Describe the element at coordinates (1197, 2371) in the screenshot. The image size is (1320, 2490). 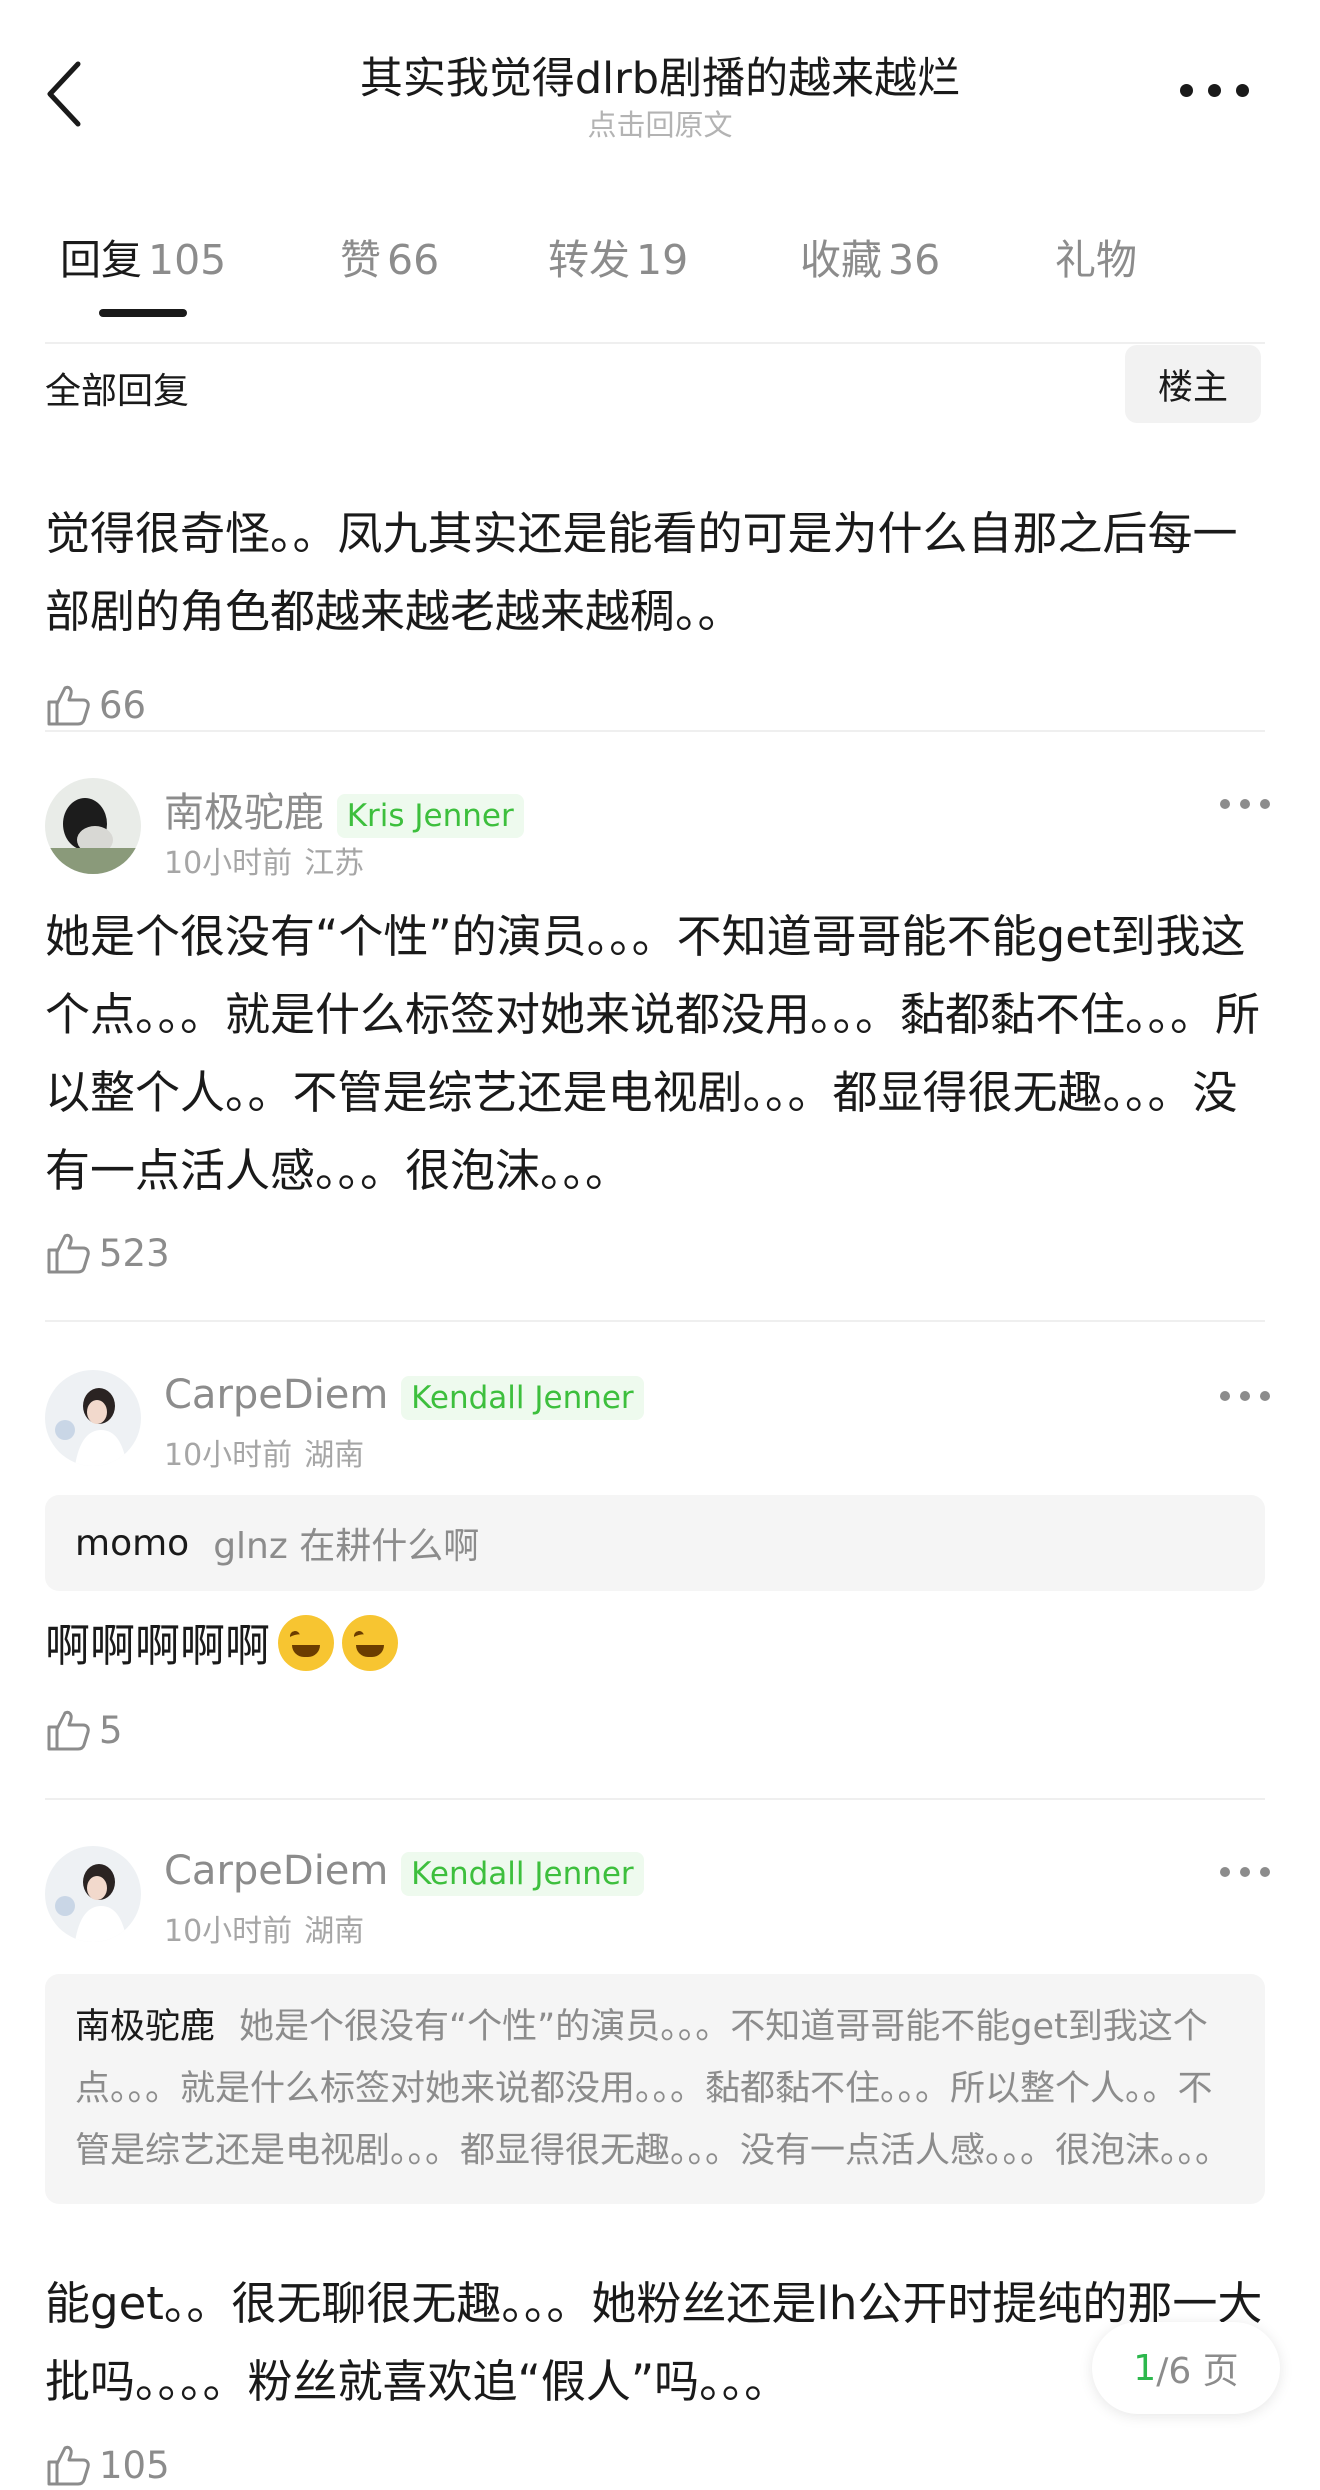
I see `total-pages: /6 页` at that location.